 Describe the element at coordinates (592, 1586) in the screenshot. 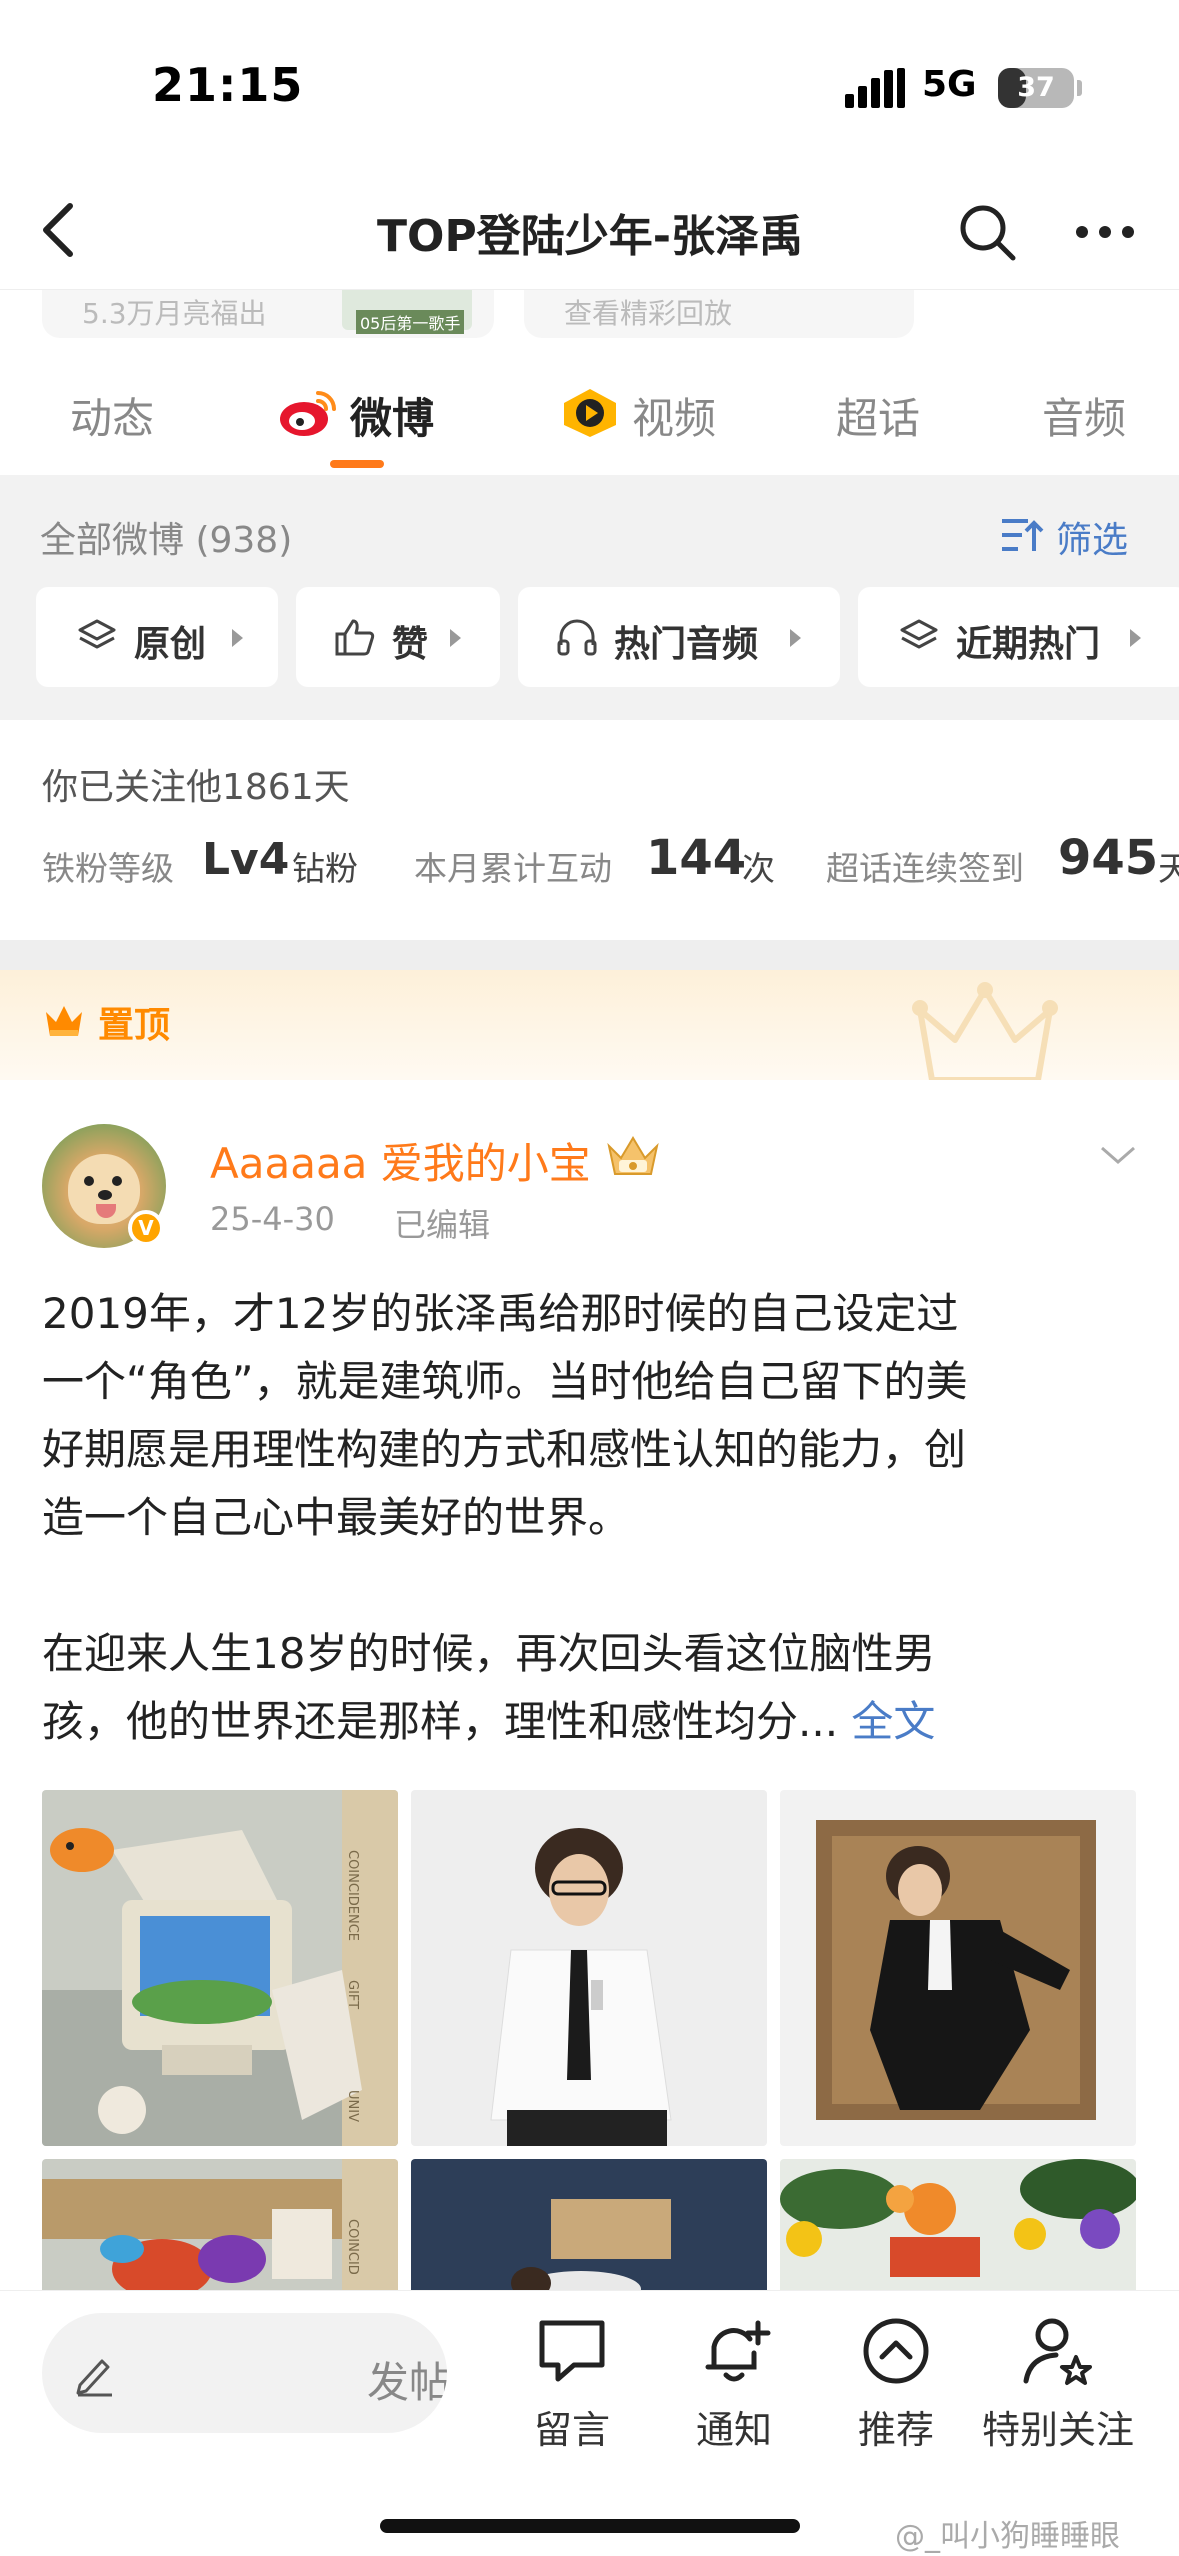

I see `paragraph-spacer` at that location.